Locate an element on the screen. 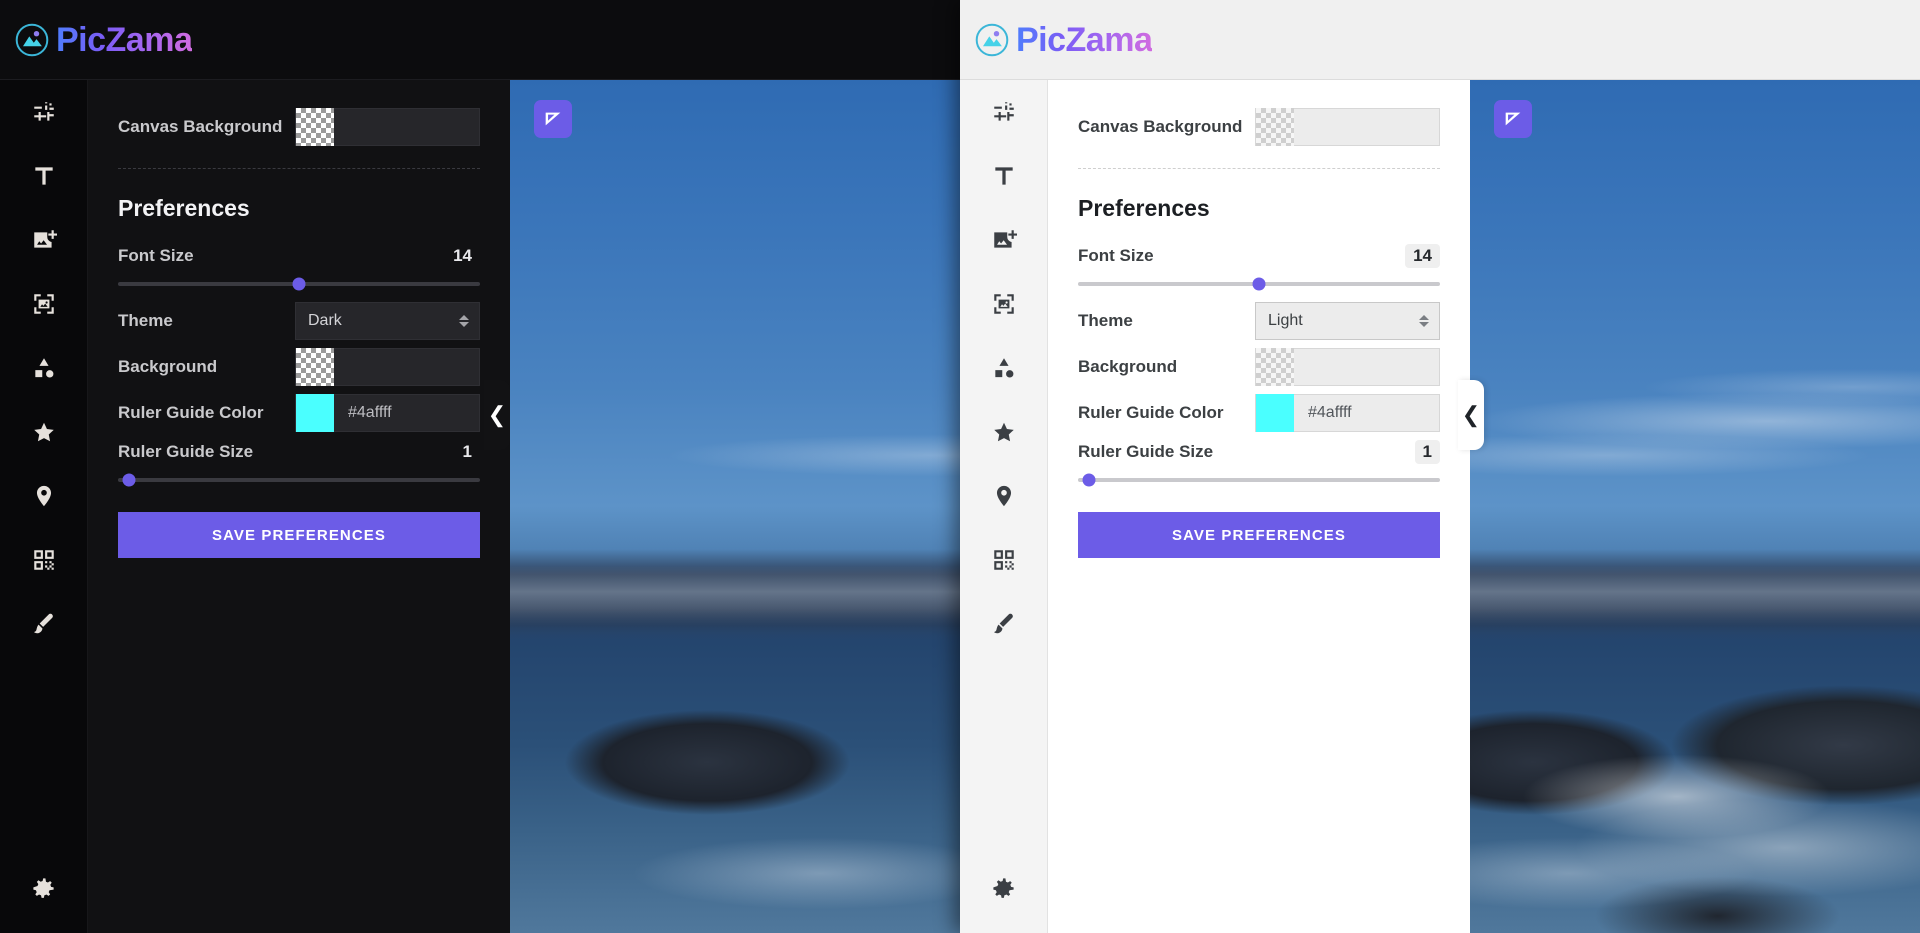 This screenshot has height=933, width=1920. ruler-guide-color-row: Ruler Guide Color #4affff is located at coordinates (299, 413).